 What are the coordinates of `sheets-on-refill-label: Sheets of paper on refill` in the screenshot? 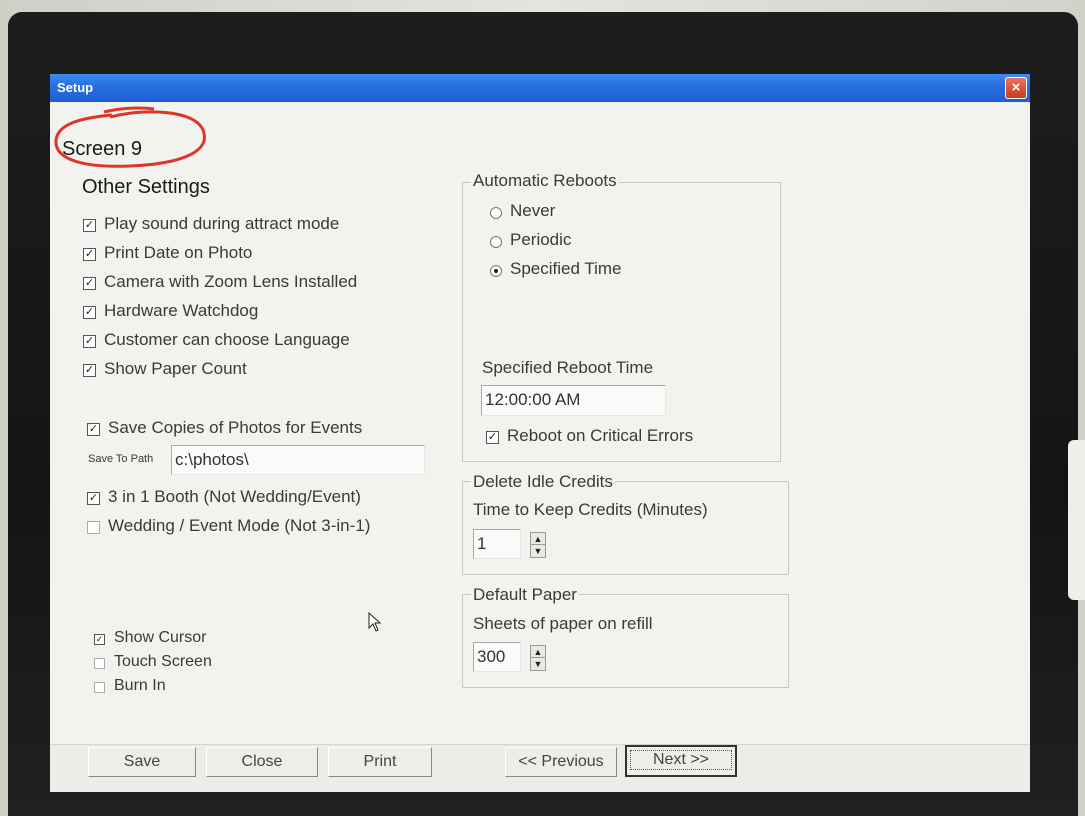 It's located at (563, 623).